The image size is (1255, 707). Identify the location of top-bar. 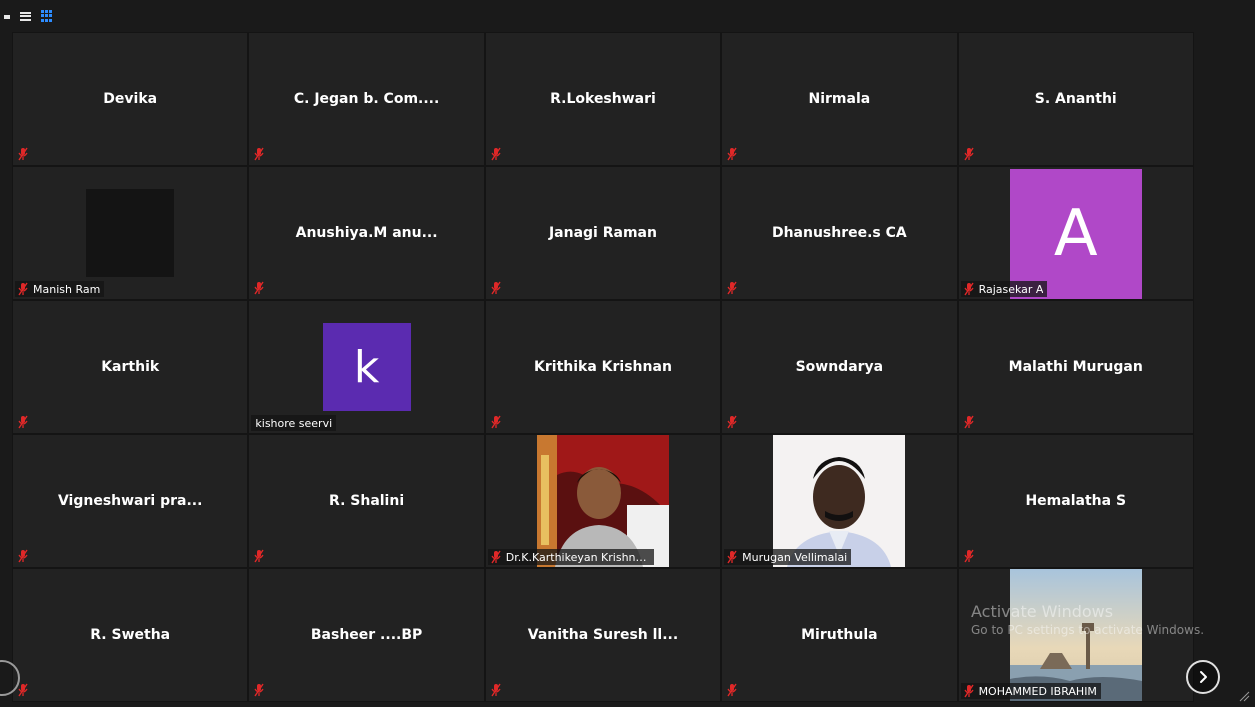
(627, 16).